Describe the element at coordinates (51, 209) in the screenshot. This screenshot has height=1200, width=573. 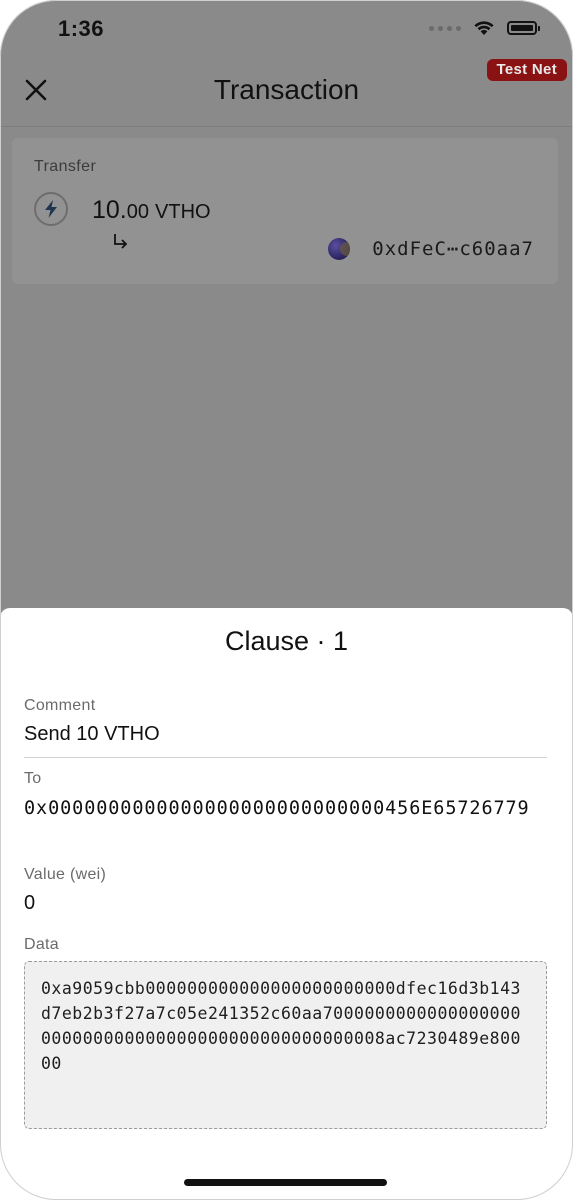
I see `vtho-lightning-icon` at that location.